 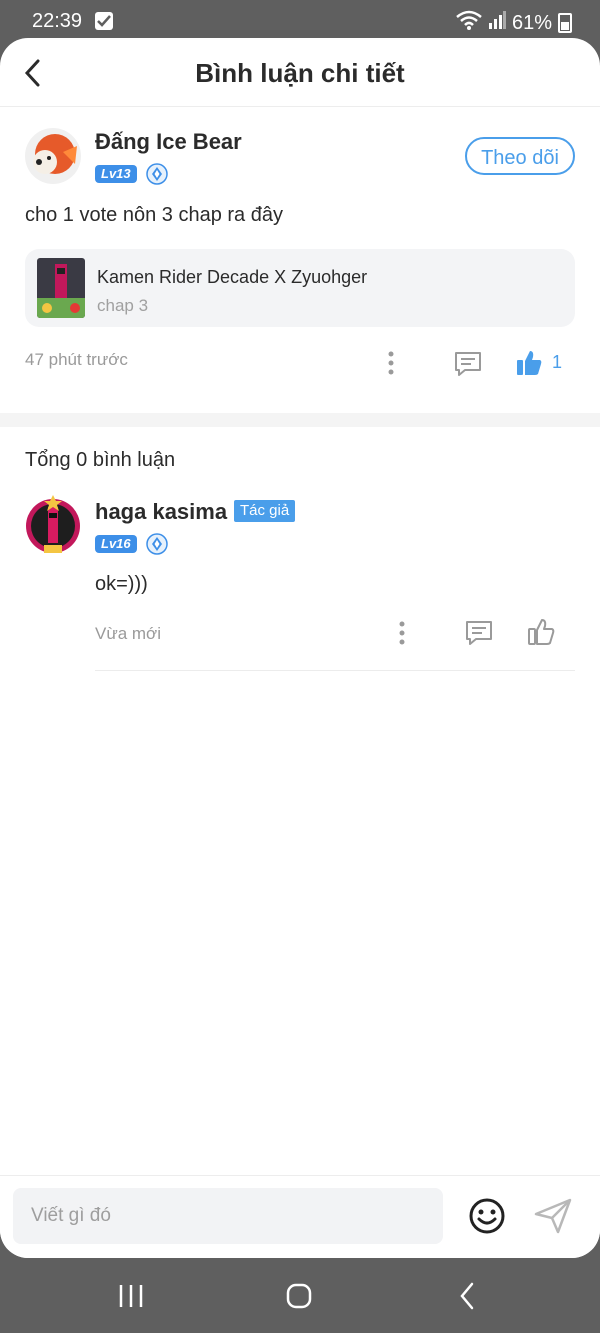 I want to click on system-back-icon, so click(x=467, y=1298).